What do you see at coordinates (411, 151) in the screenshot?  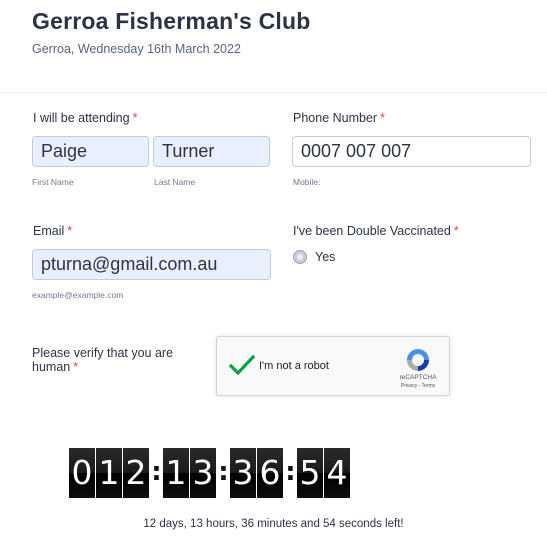 I see `phone-input: 0007 007 007` at bounding box center [411, 151].